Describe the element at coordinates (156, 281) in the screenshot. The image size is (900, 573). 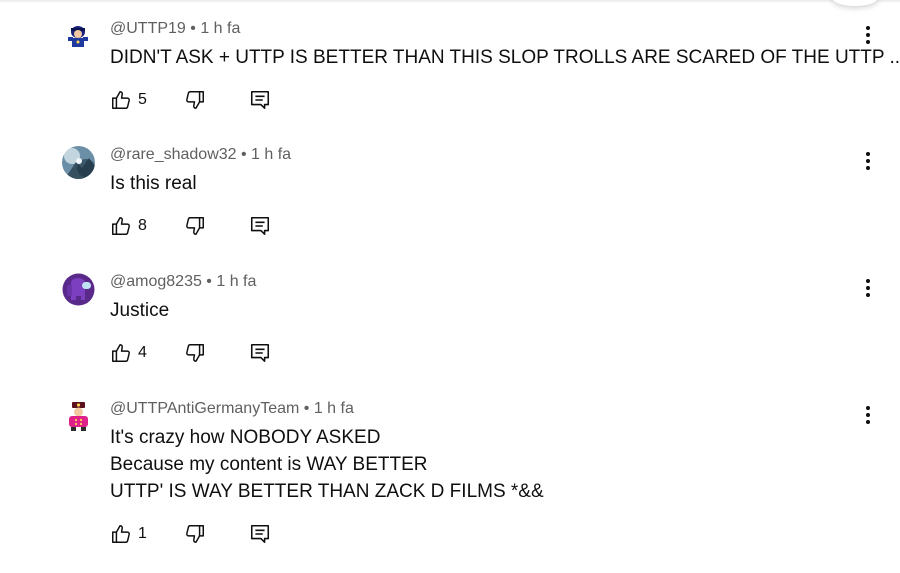
I see `comment-author: @amog8235` at that location.